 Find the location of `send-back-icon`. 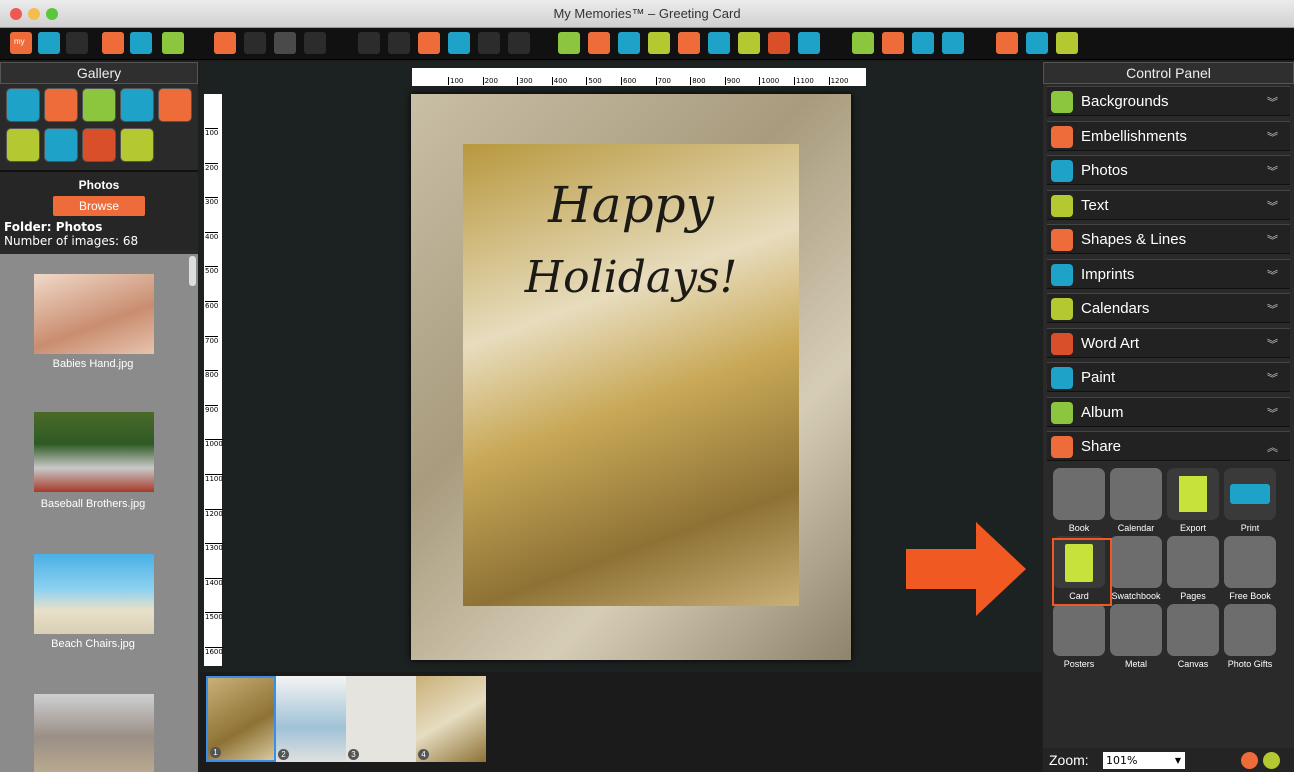

send-back-icon is located at coordinates (459, 43).